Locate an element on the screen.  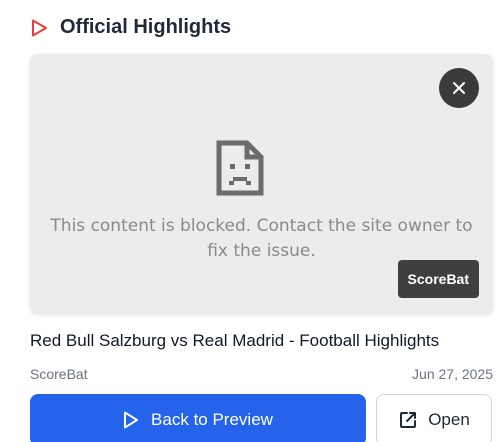
close-button is located at coordinates (459, 88).